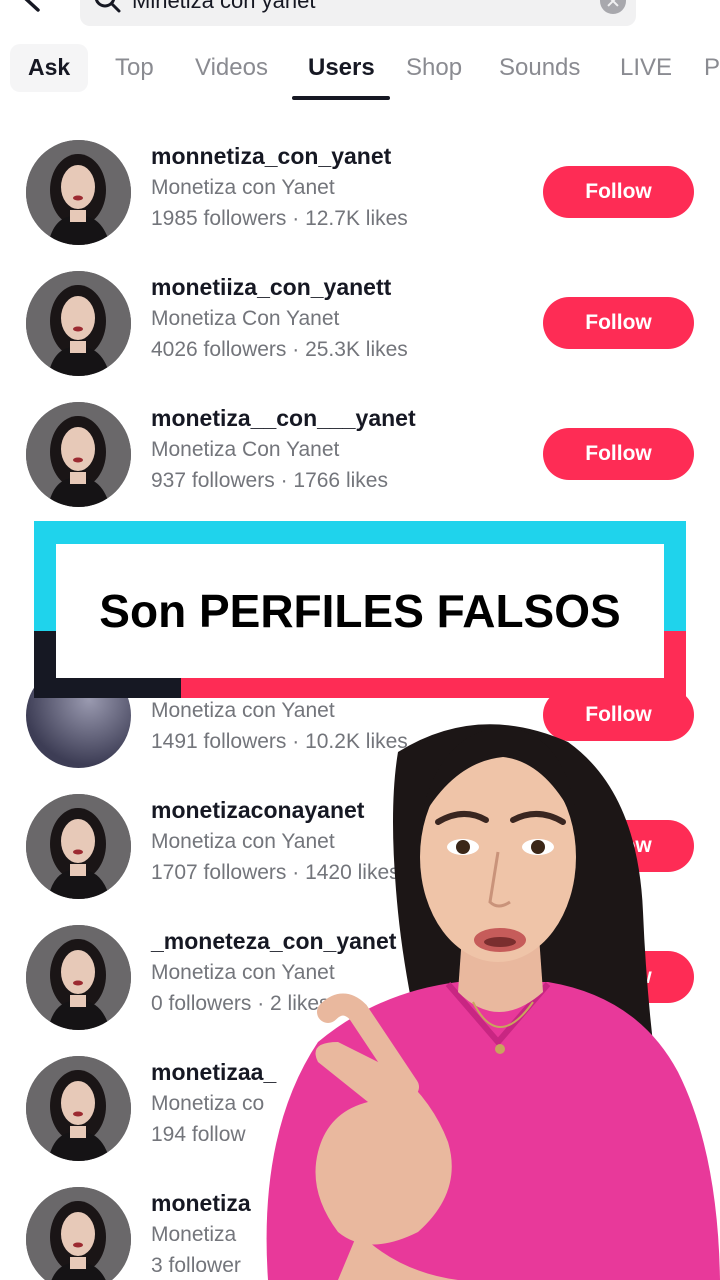 Image resolution: width=720 pixels, height=1280 pixels. Describe the element at coordinates (646, 68) in the screenshot. I see `tab-live: LIVE` at that location.